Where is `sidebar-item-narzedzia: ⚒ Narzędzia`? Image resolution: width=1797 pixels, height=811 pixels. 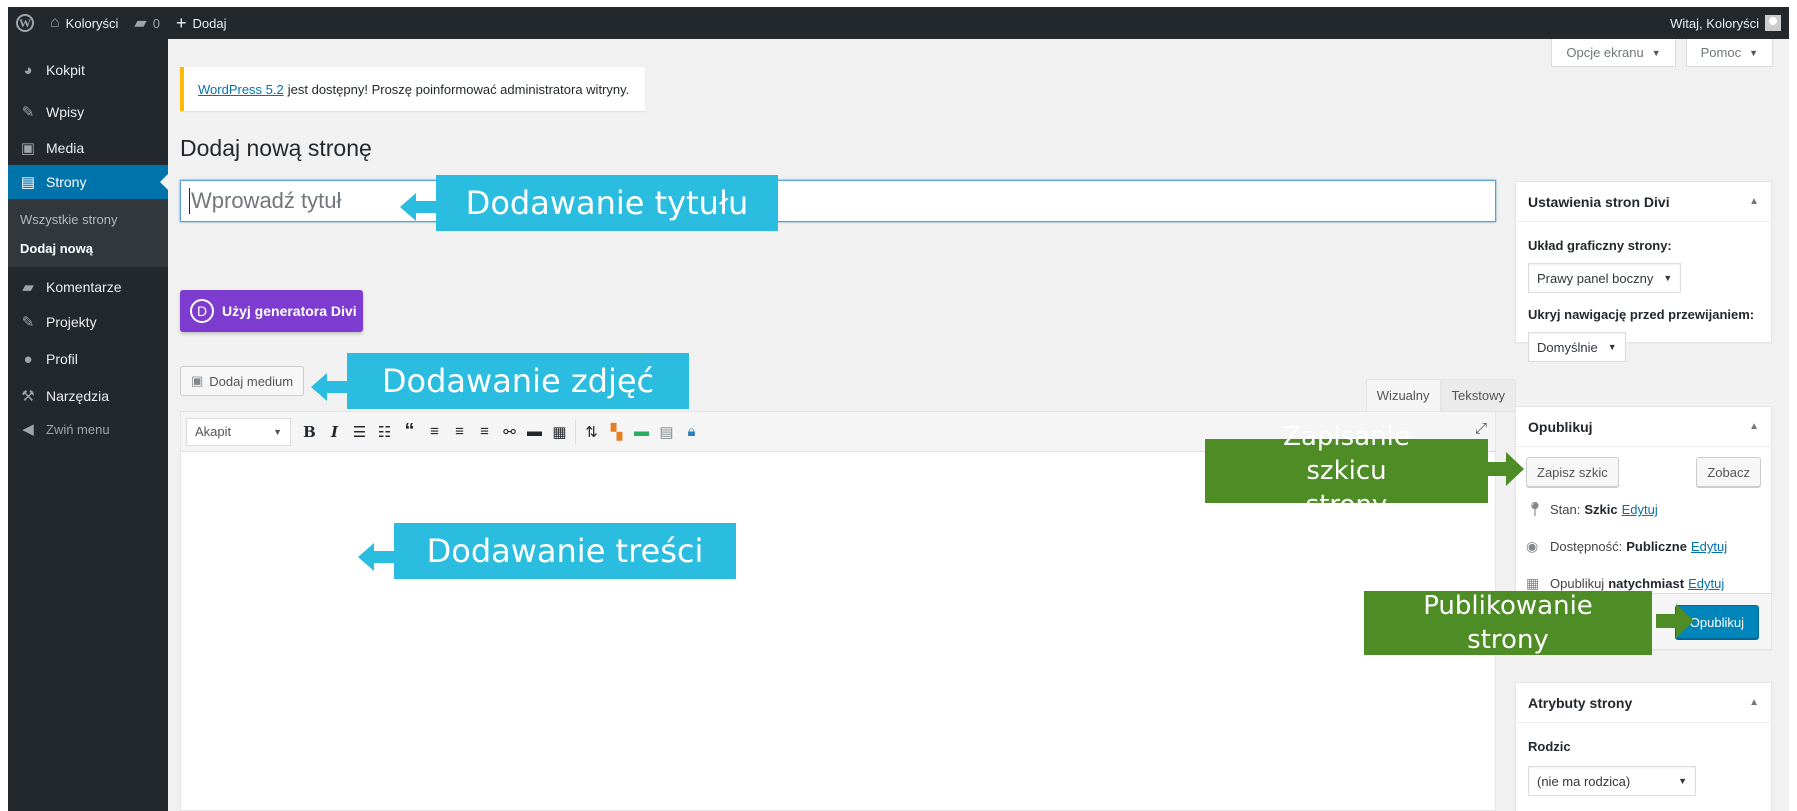
sidebar-item-narzedzia: ⚒ Narzędzia is located at coordinates (88, 396).